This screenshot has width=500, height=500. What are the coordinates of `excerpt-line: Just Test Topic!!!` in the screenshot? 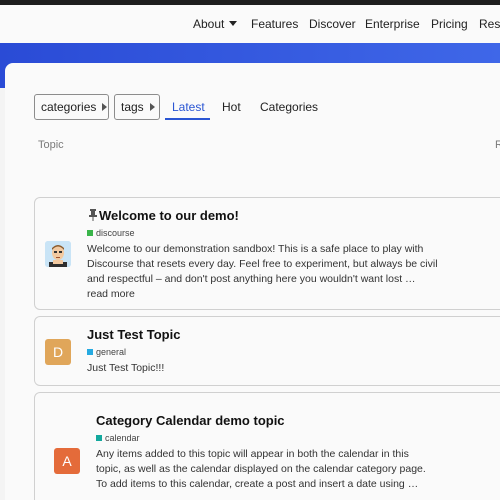 It's located at (126, 368).